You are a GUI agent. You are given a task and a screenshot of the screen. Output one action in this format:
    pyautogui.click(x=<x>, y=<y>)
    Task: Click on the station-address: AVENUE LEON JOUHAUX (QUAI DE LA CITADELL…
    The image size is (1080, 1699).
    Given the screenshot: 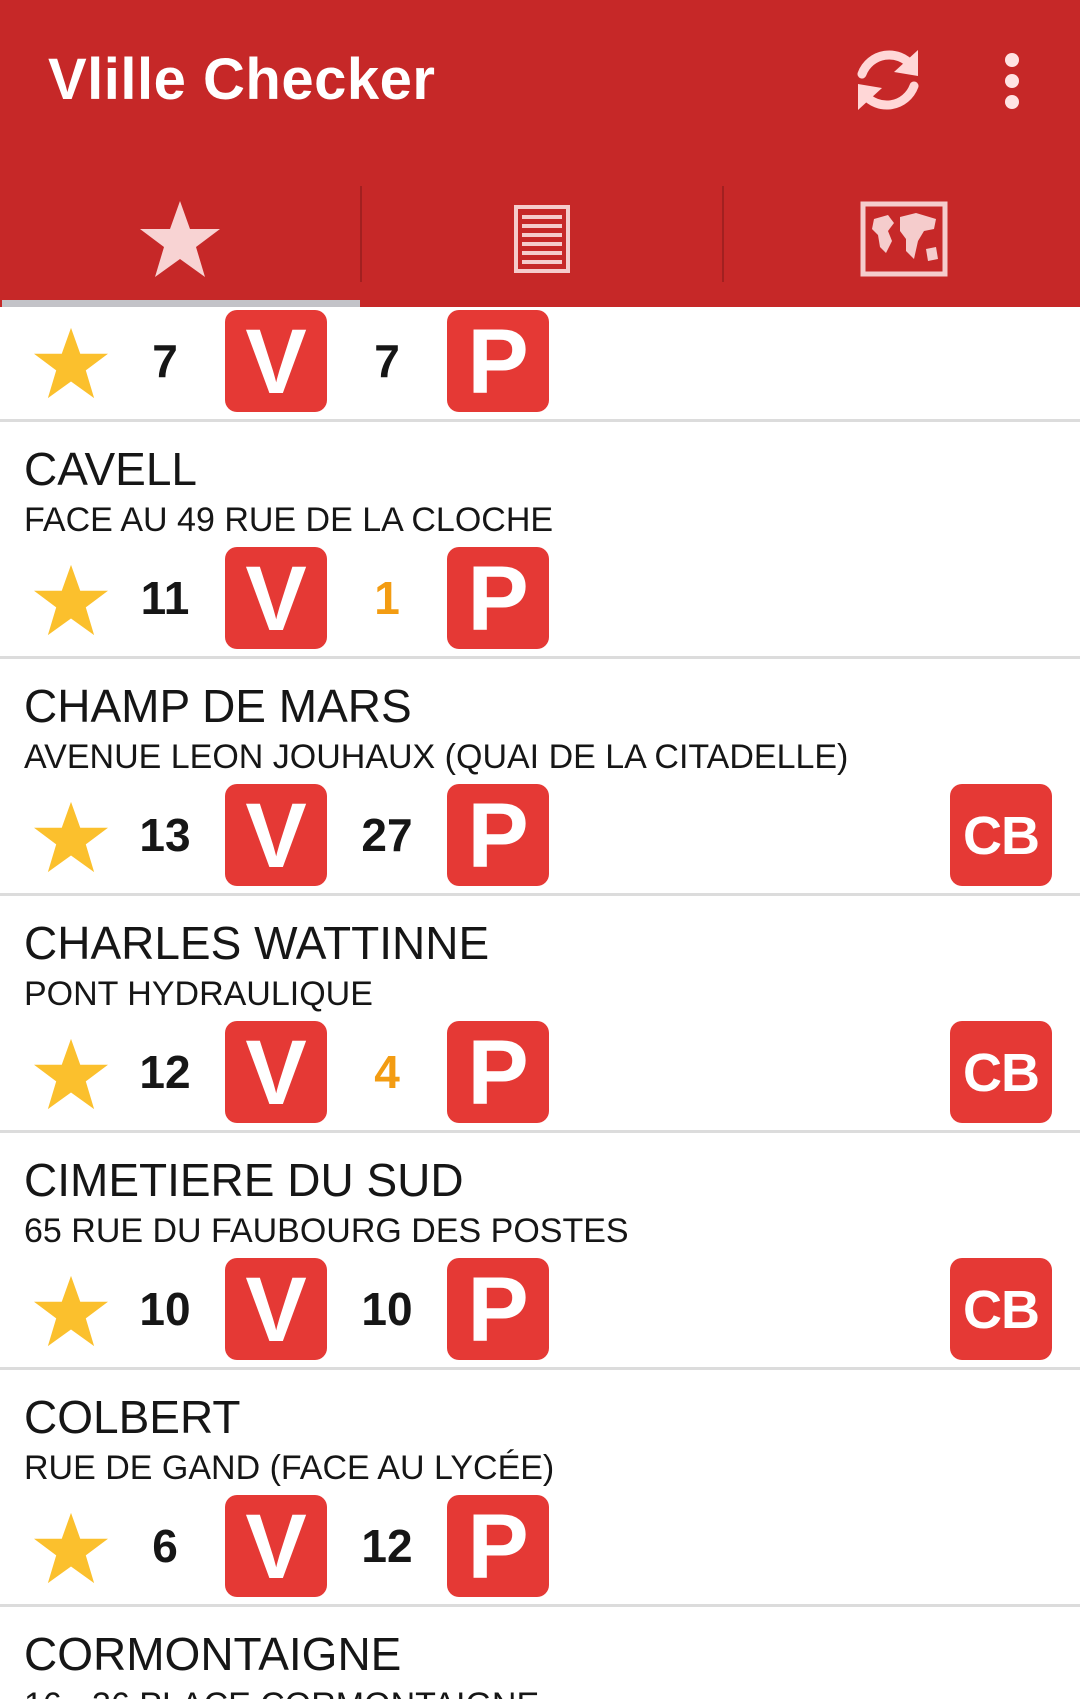 What is the action you would take?
    pyautogui.click(x=436, y=757)
    